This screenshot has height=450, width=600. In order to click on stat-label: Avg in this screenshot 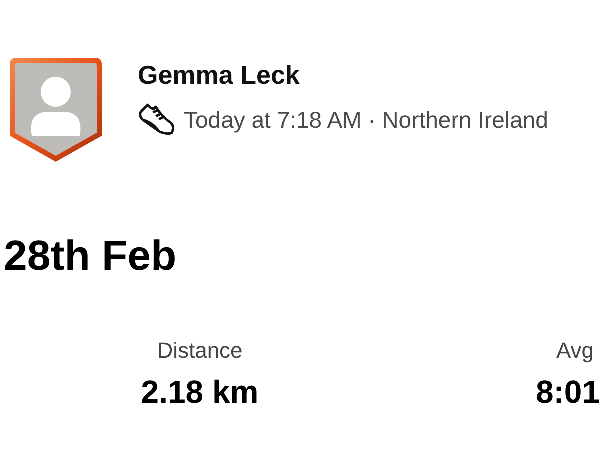, I will do `click(575, 351)`.